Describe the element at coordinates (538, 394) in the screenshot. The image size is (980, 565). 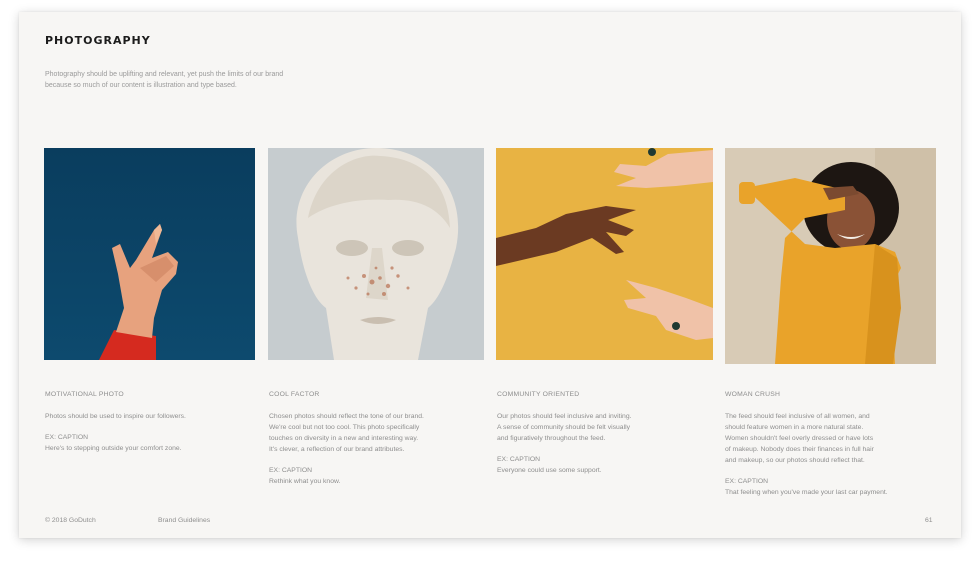
I see `column-label: COMMUNITY ORIENTED` at that location.